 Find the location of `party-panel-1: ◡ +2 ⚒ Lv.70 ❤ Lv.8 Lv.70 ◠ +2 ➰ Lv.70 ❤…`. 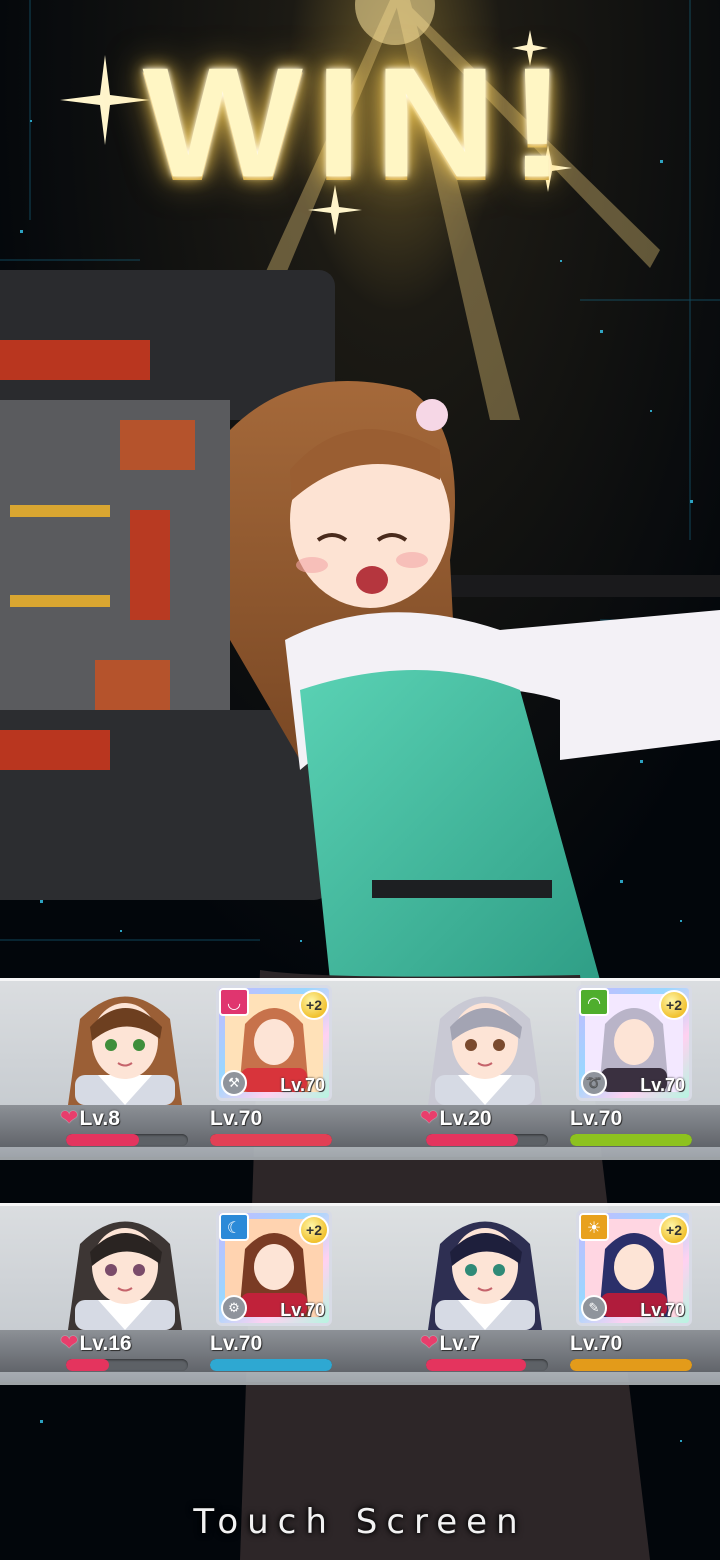

party-panel-1: ◡ +2 ⚒ Lv.70 ❤ Lv.8 Lv.70 ◠ +2 ➰ Lv.70 ❤… is located at coordinates (360, 1069).